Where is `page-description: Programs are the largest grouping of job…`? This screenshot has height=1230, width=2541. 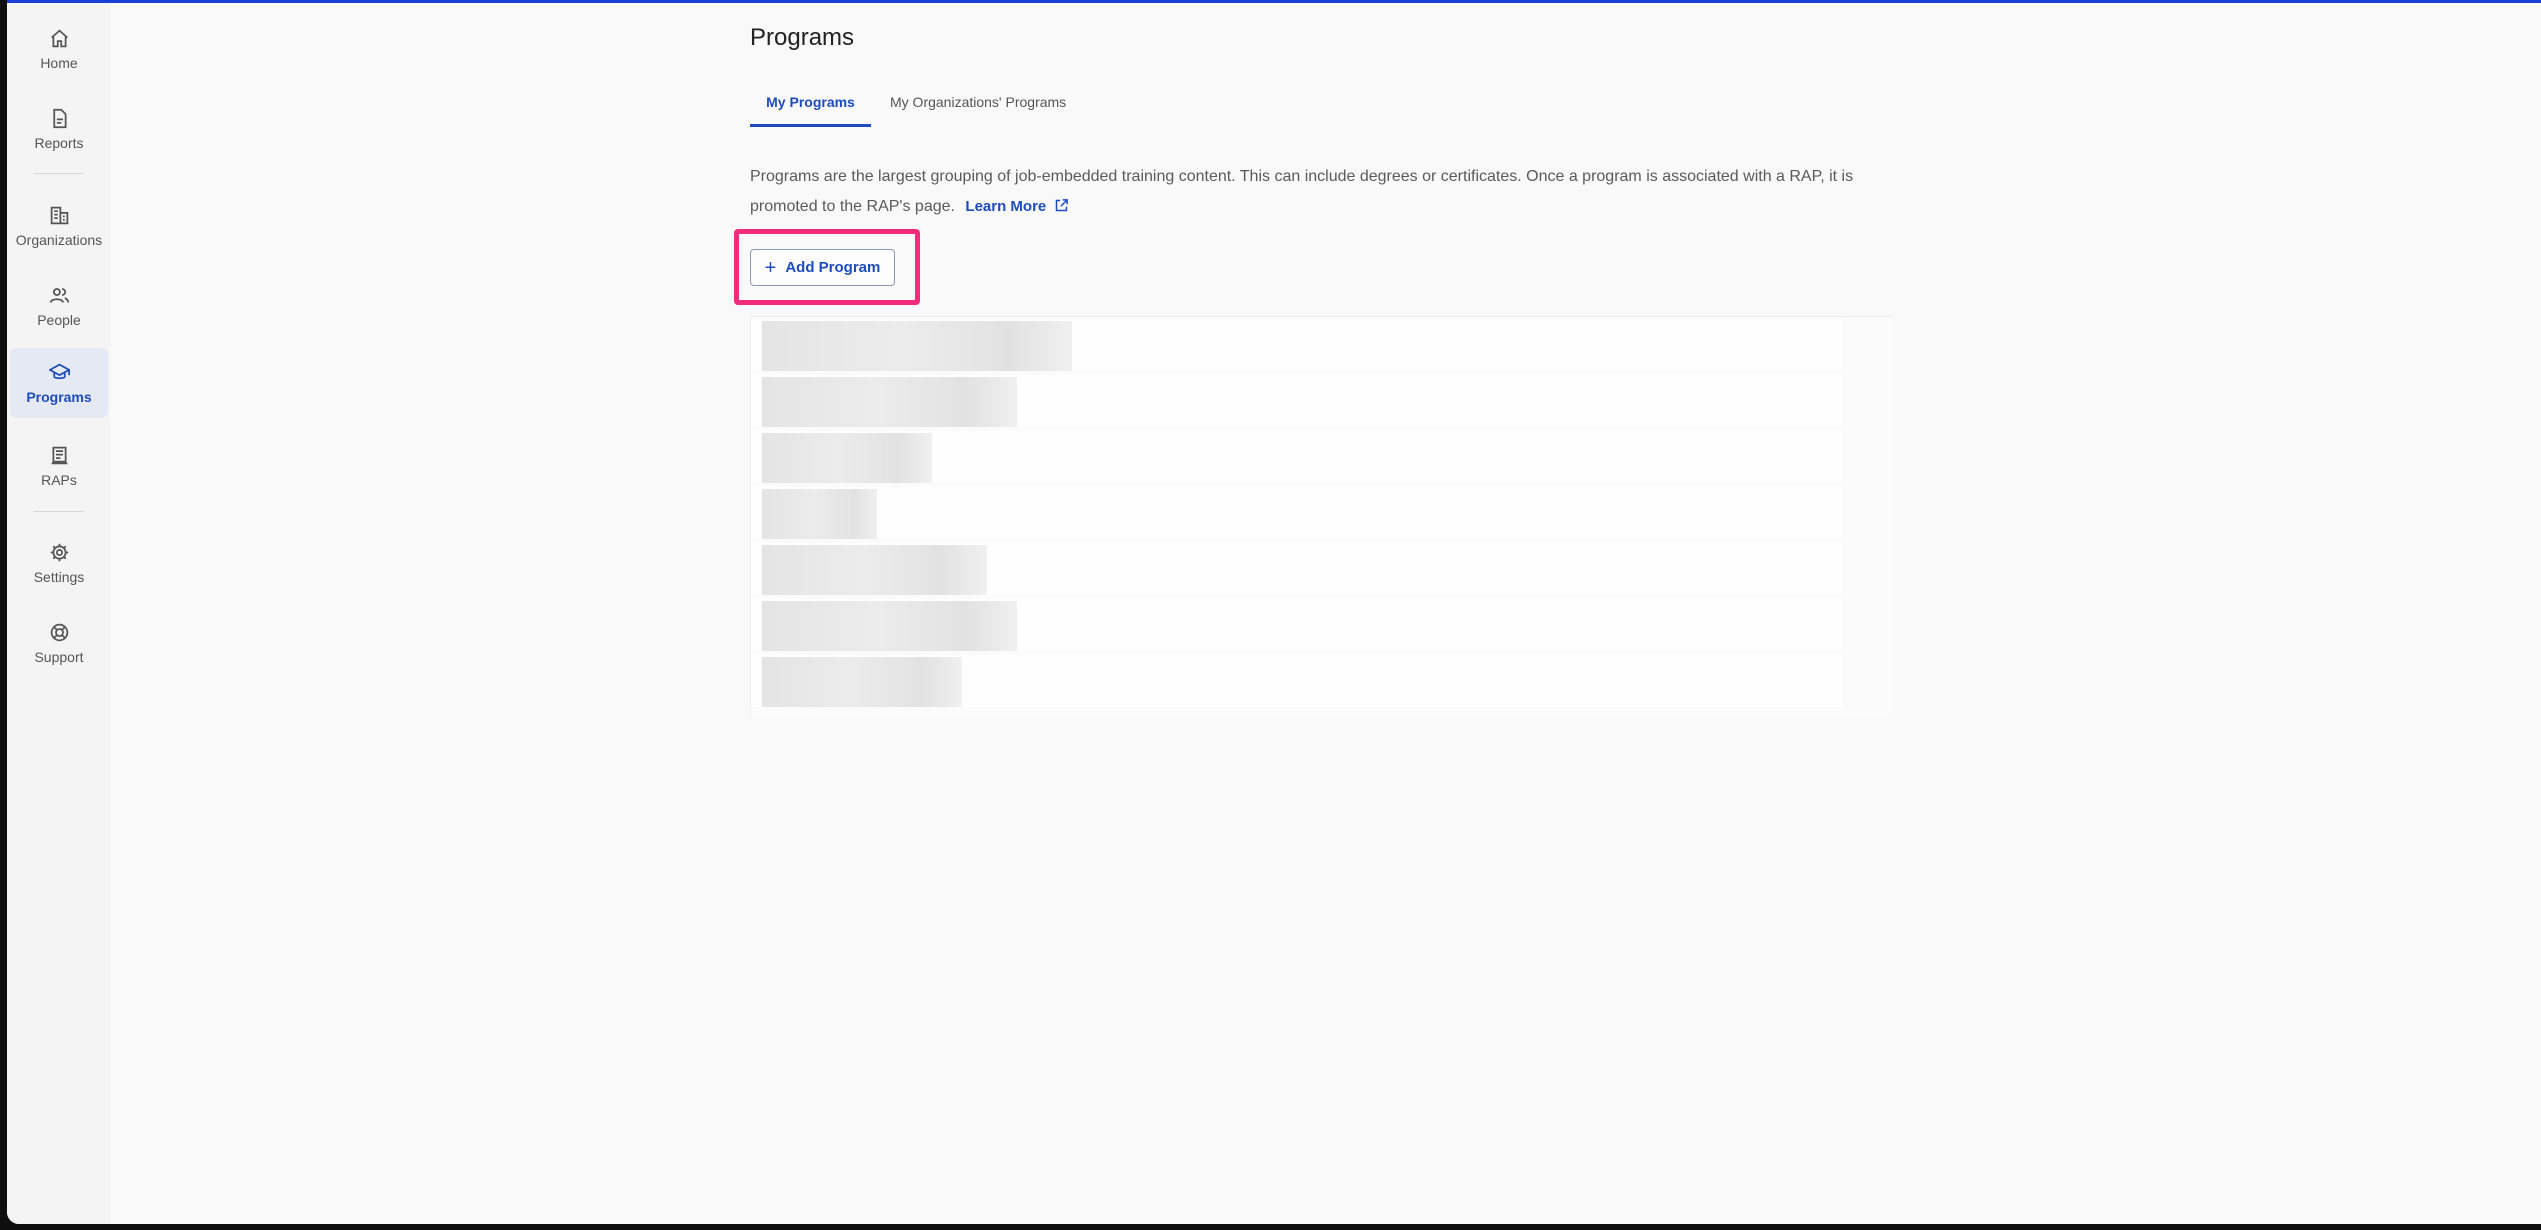 page-description: Programs are the largest grouping of job… is located at coordinates (1320, 192).